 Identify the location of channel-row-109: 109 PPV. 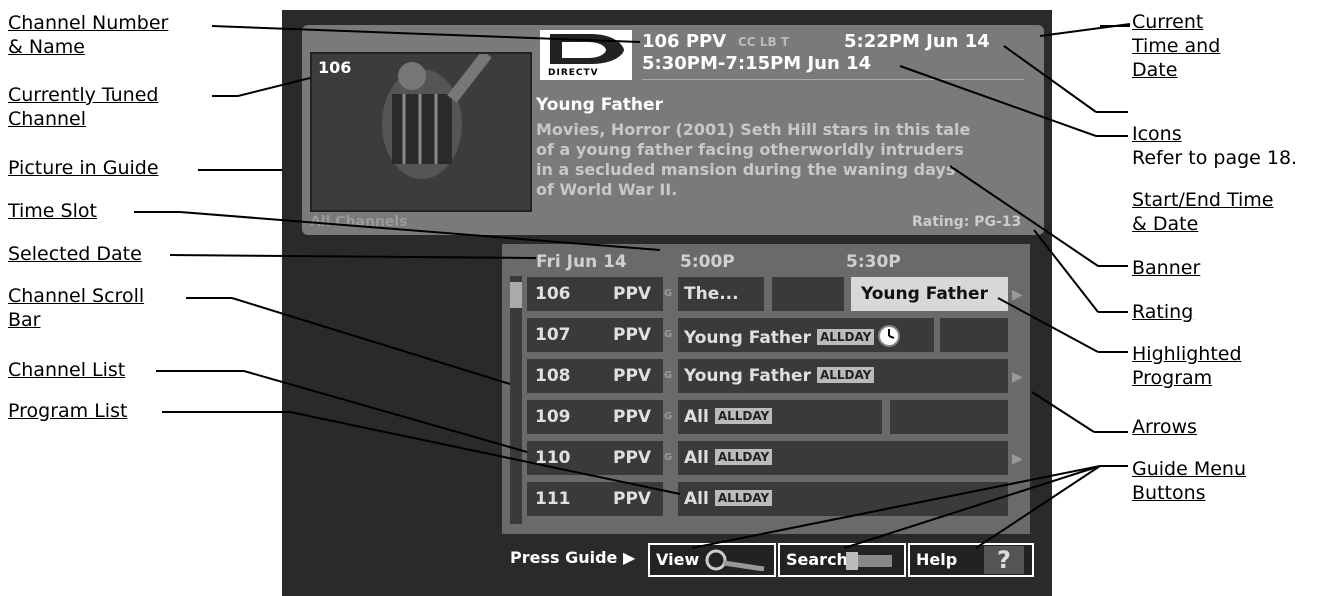
(595, 417).